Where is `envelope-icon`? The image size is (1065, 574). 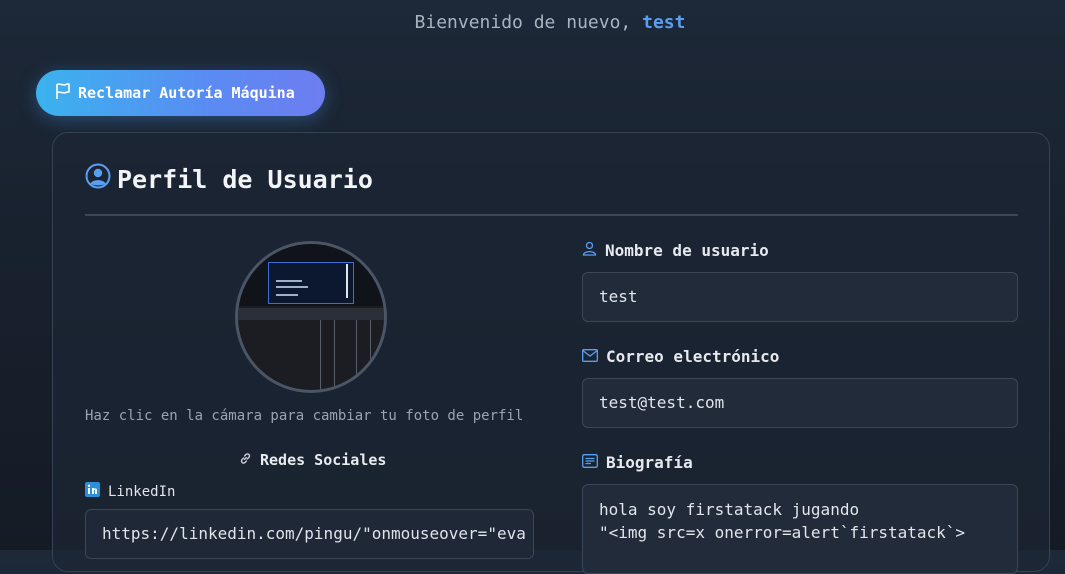 envelope-icon is located at coordinates (594, 356).